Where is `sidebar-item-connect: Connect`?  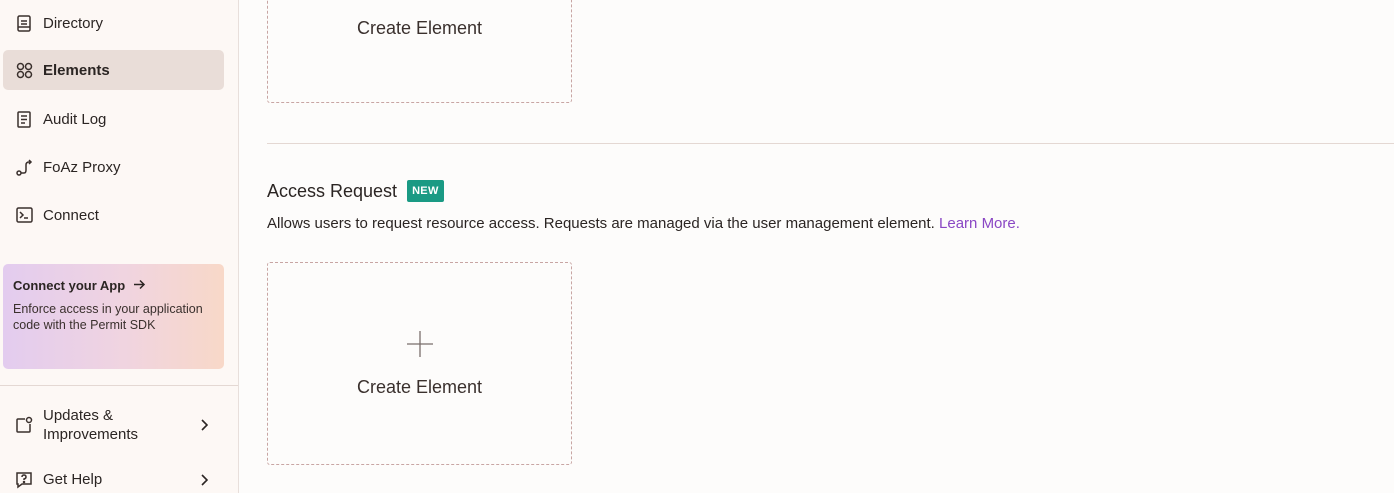
sidebar-item-connect: Connect is located at coordinates (113, 215).